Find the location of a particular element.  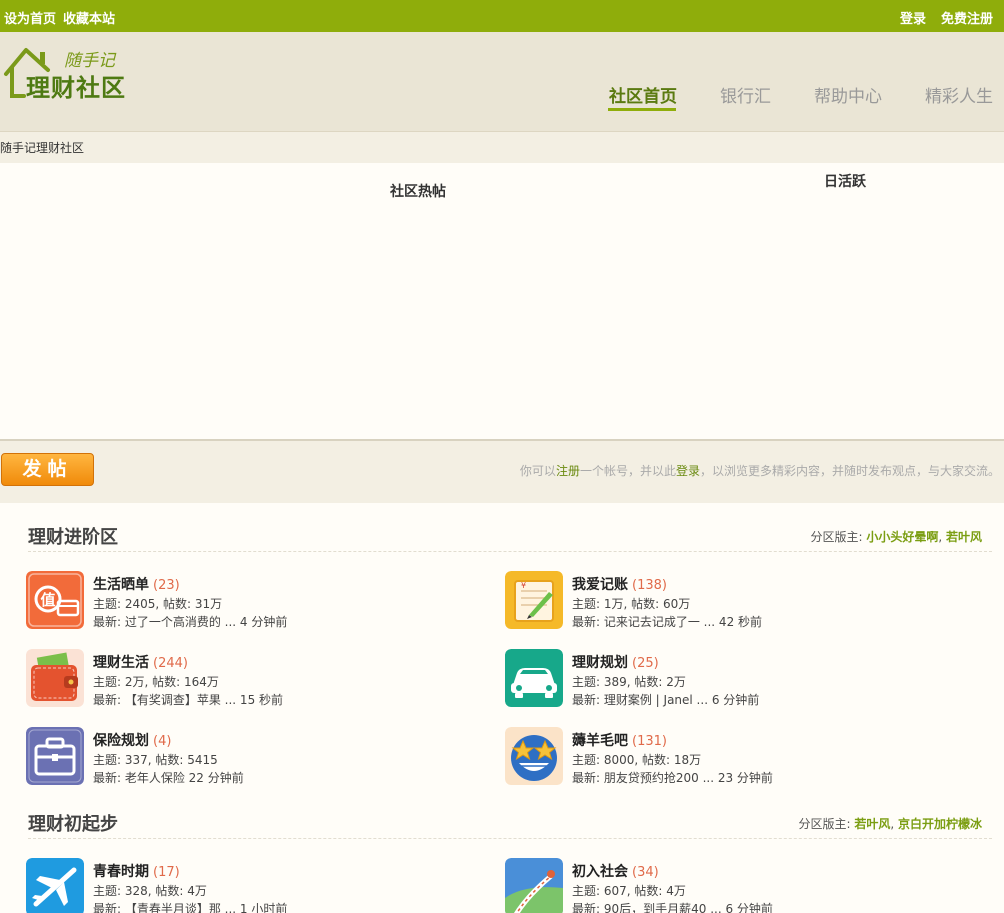

daily-active-title: 日活跃 is located at coordinates (845, 182).